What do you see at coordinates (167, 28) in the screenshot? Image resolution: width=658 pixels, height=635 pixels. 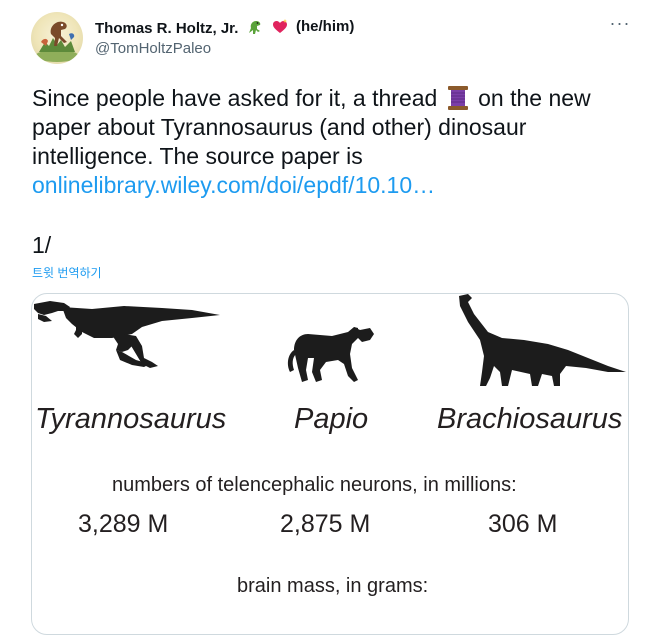 I see `author-name-text: Thomas R. Holtz, Jr.` at bounding box center [167, 28].